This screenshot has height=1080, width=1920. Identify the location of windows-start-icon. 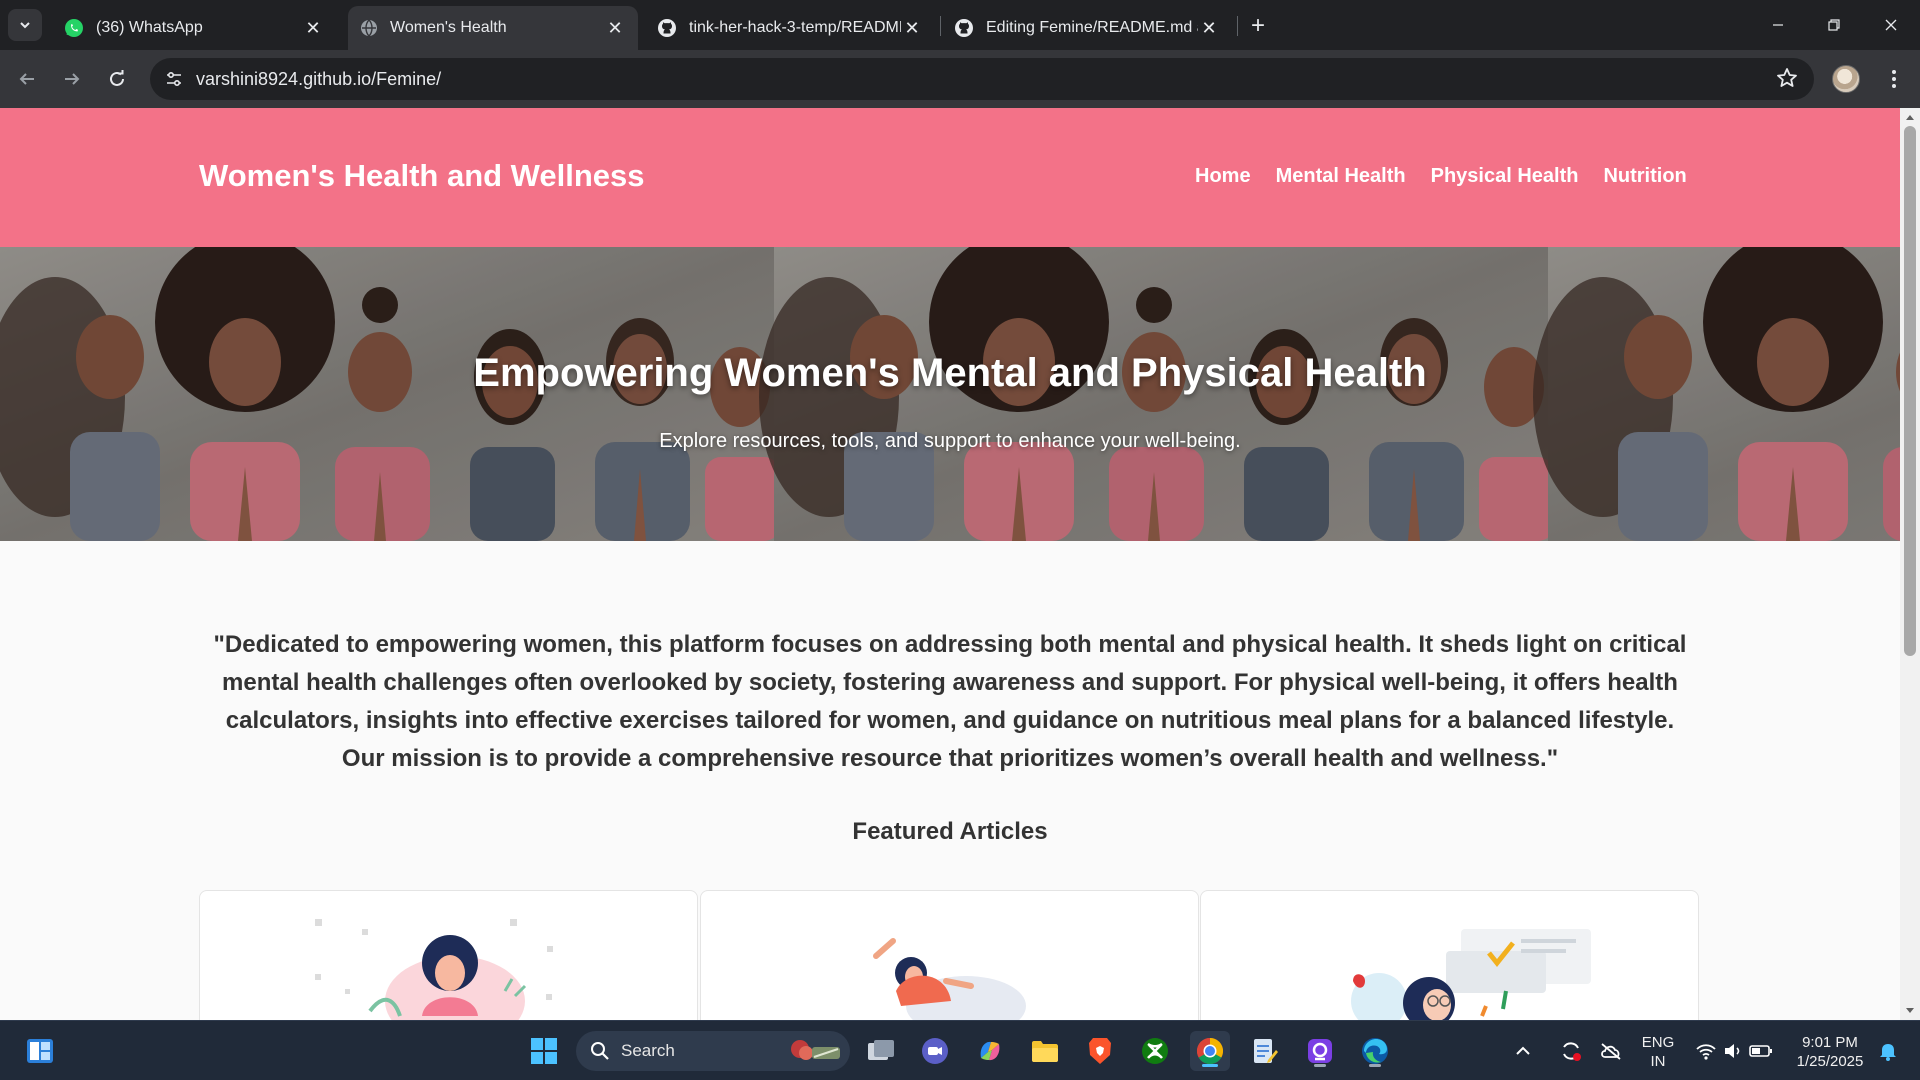
(544, 1051).